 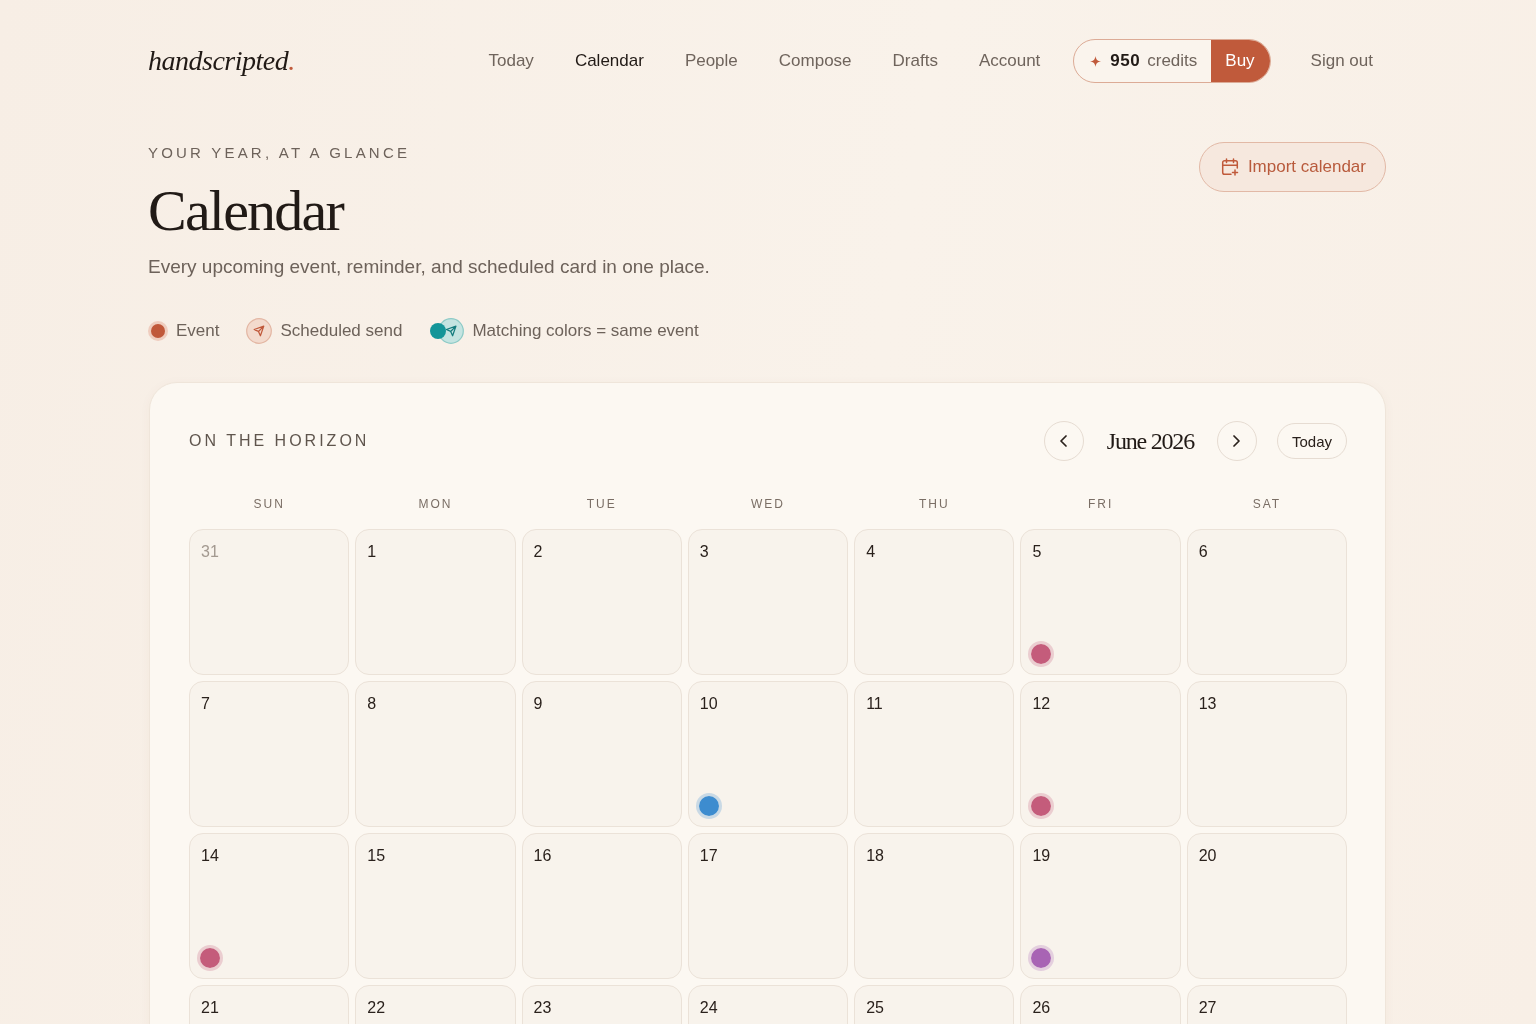 I want to click on logo-period: ., so click(x=291, y=61).